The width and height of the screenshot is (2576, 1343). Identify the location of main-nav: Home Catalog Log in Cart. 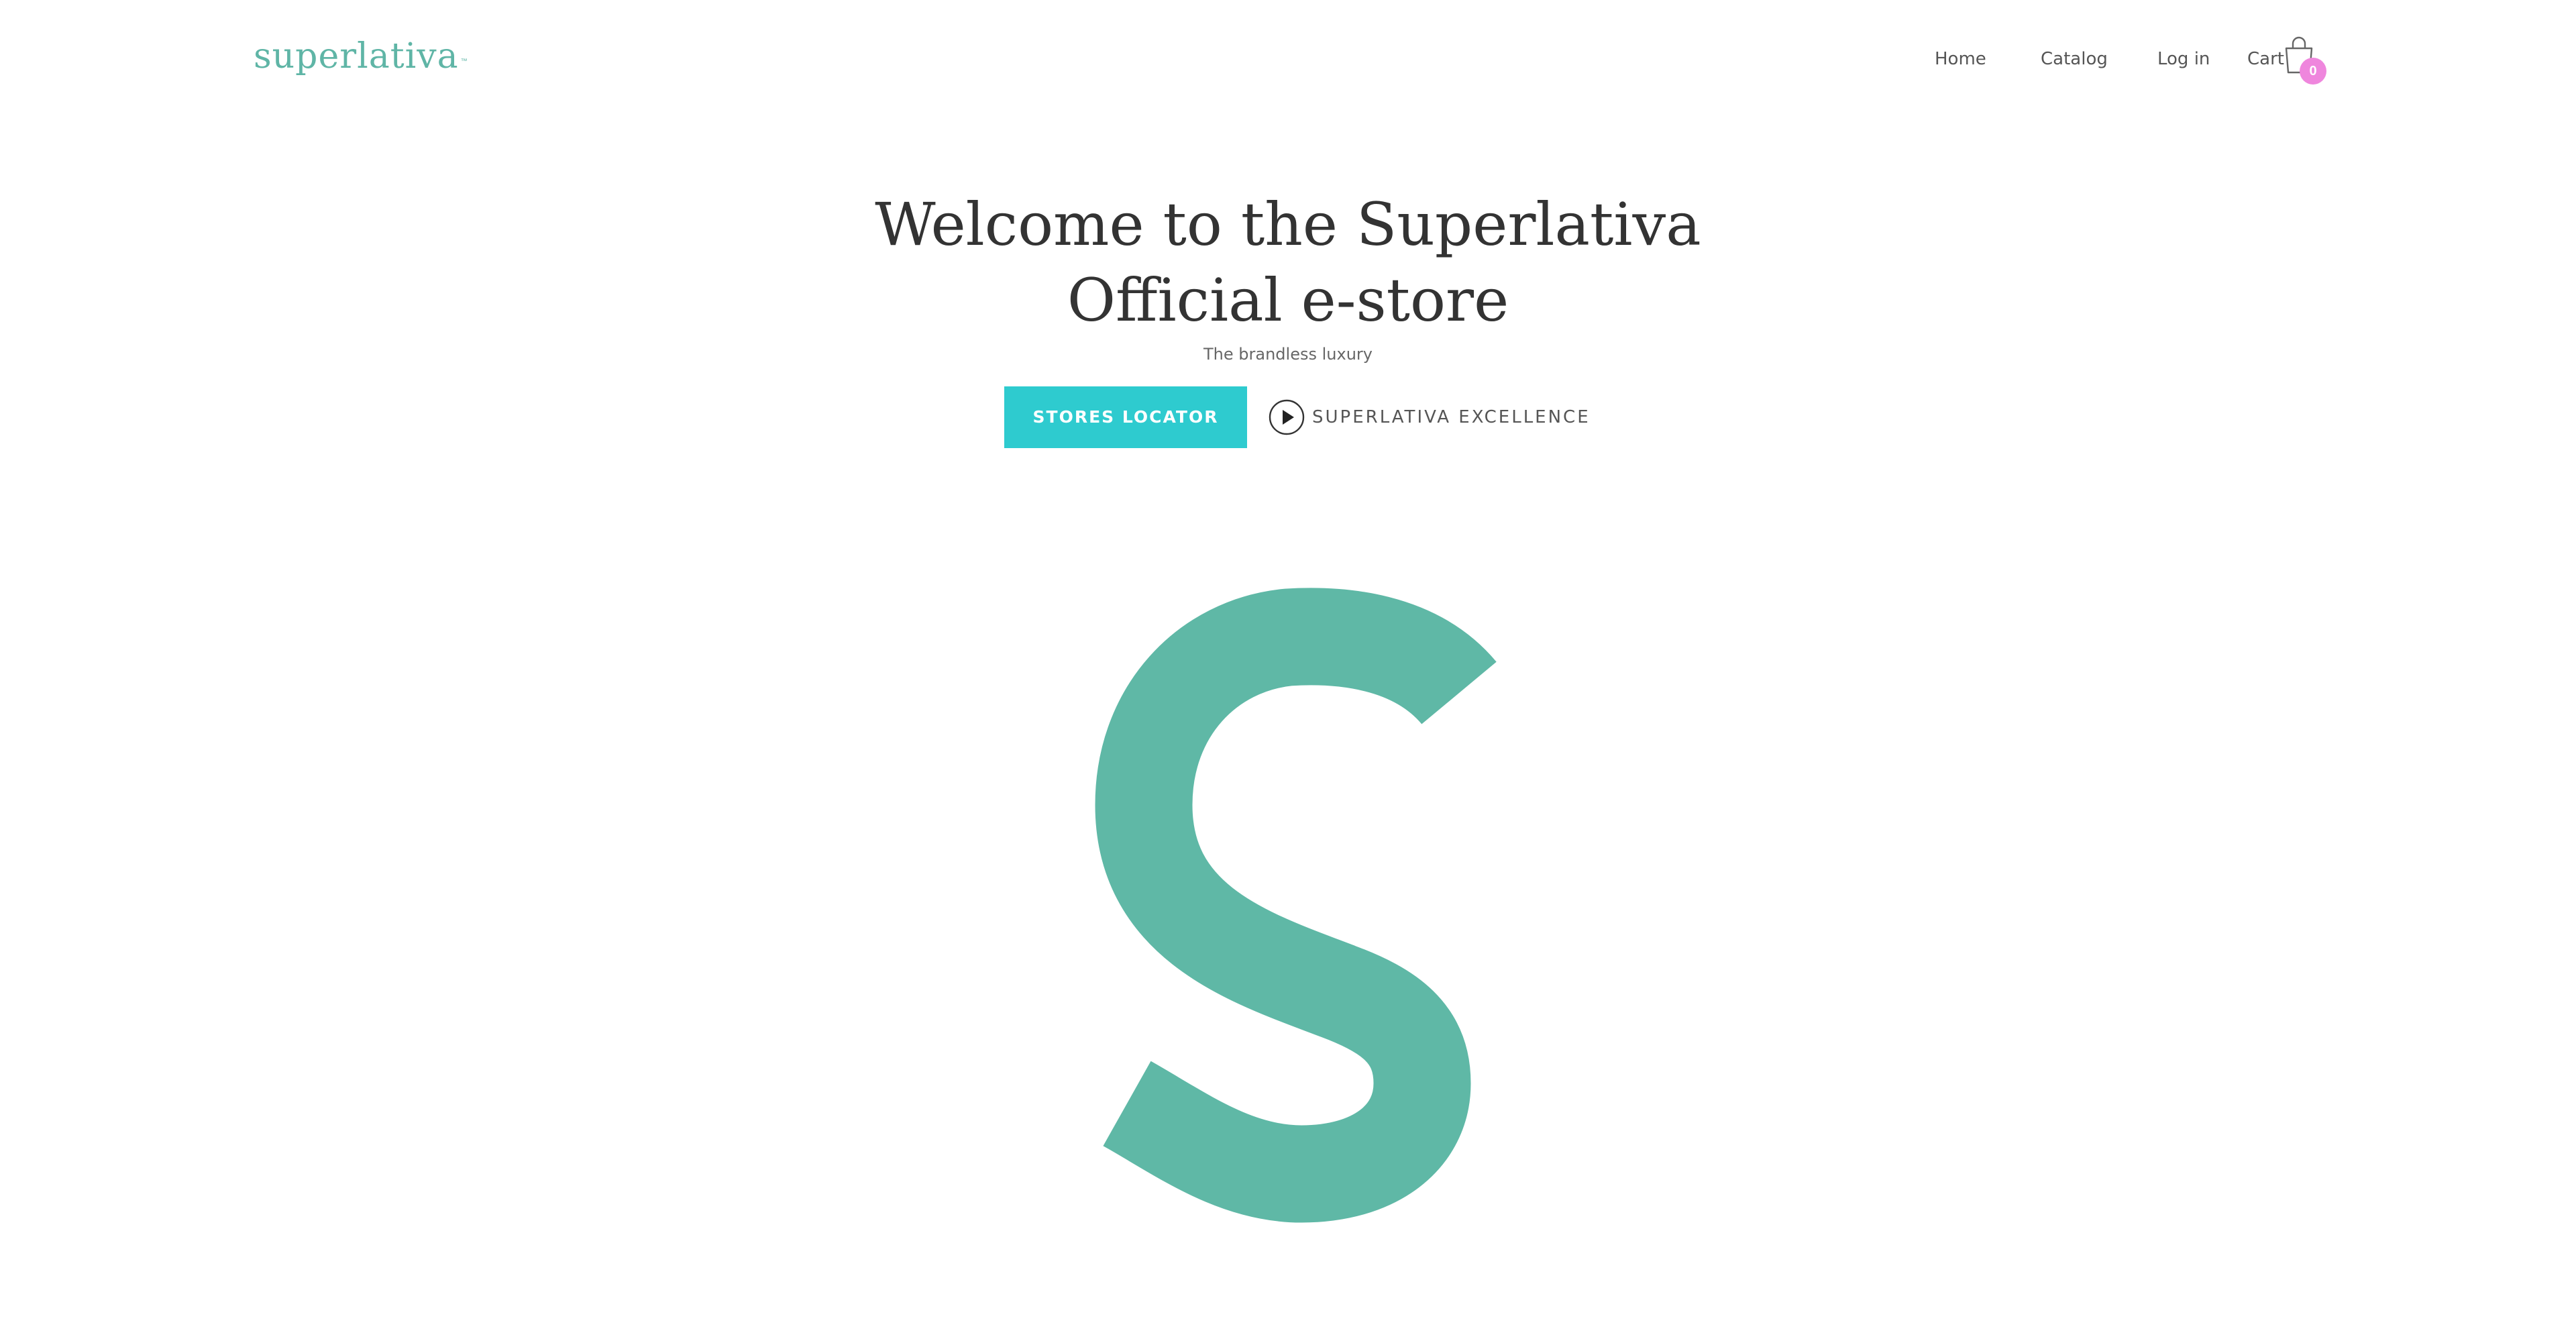
(1288, 59).